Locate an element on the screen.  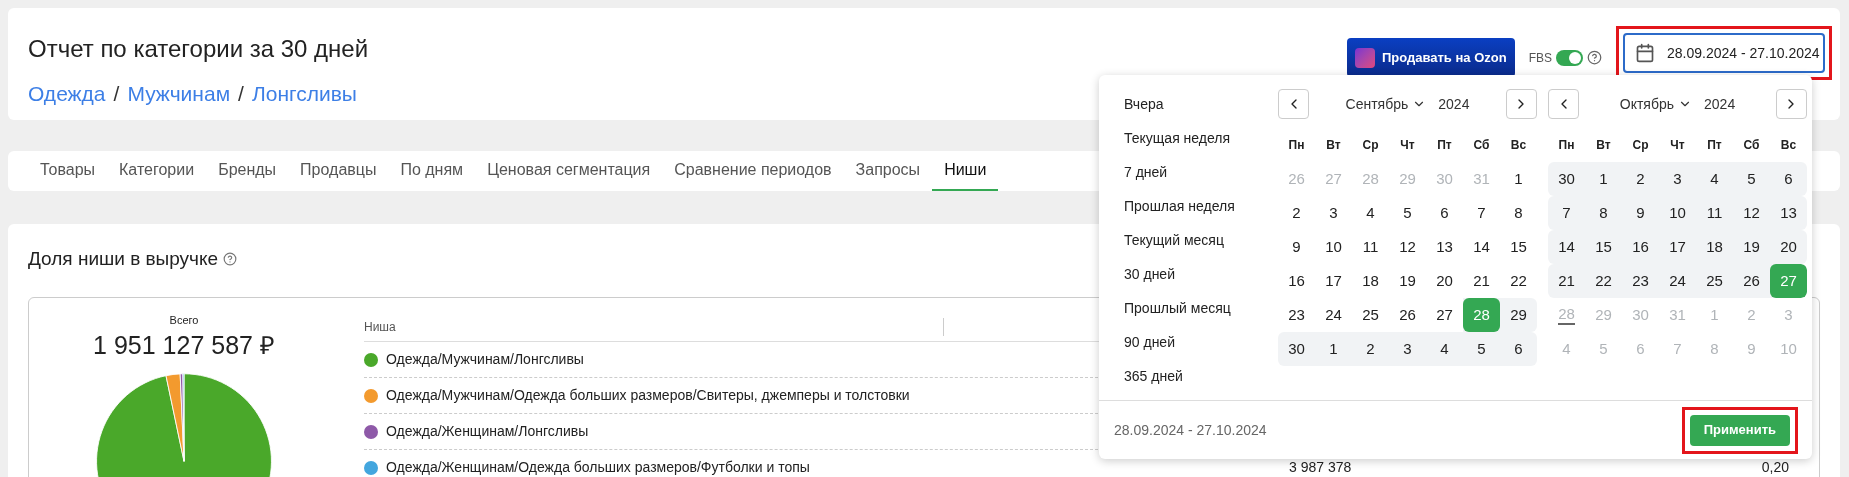
calendar-day: 25 is located at coordinates (1714, 281).